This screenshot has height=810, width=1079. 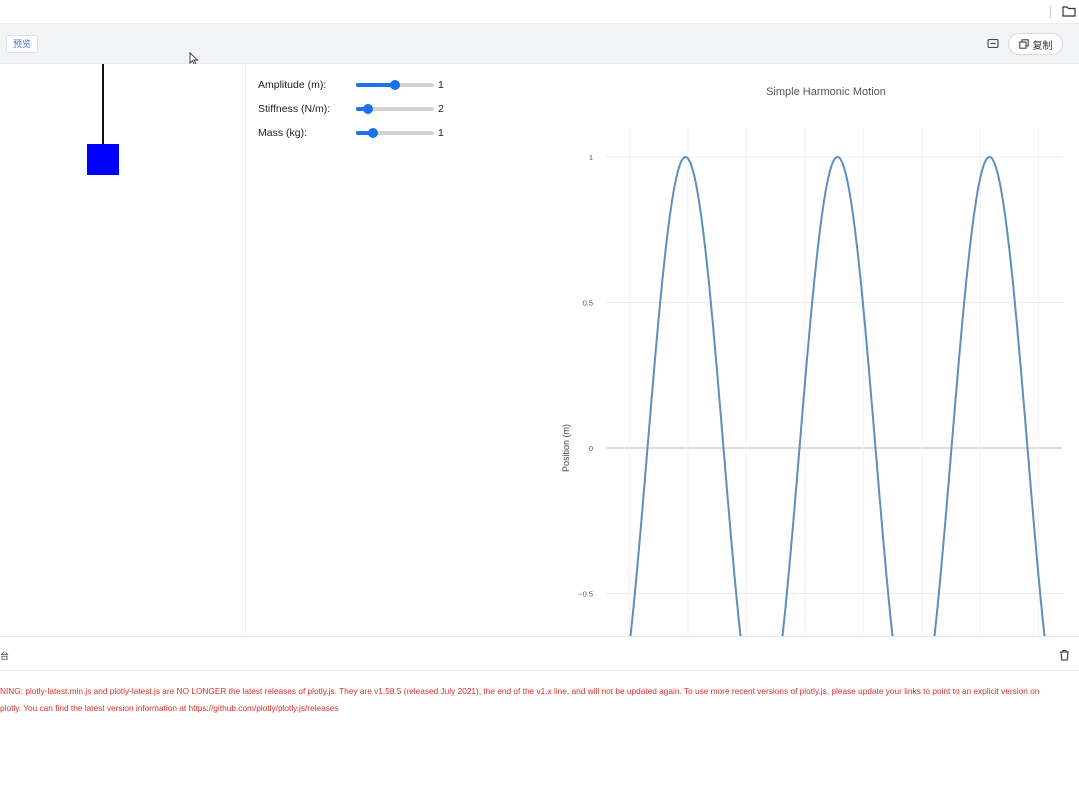 What do you see at coordinates (103, 104) in the screenshot?
I see `spring-line` at bounding box center [103, 104].